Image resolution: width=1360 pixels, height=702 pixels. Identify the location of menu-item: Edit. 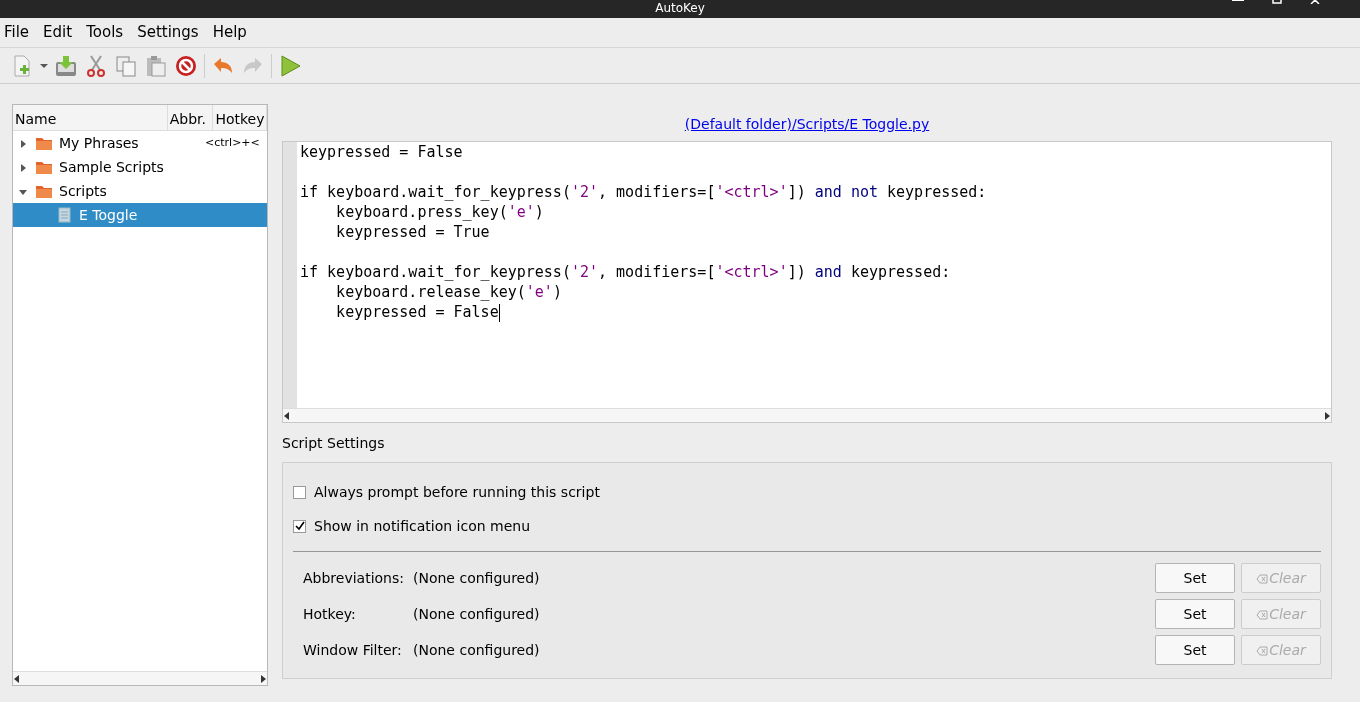
(58, 32).